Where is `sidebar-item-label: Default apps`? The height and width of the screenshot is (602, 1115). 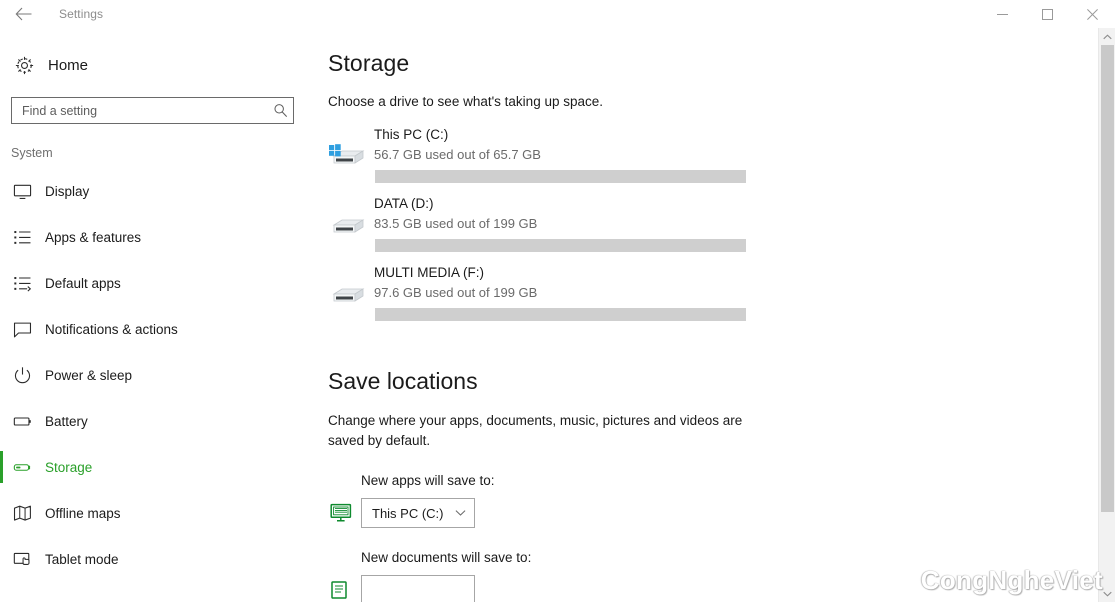
sidebar-item-label: Default apps is located at coordinates (83, 283).